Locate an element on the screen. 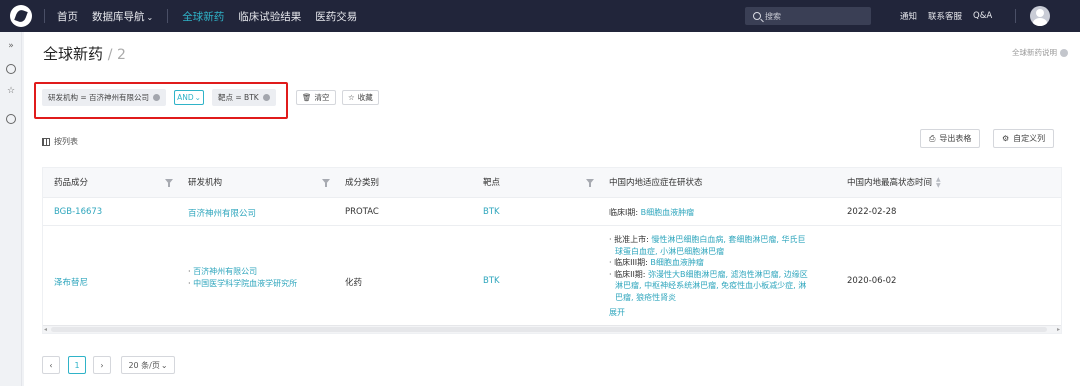 This screenshot has width=1080, height=386. user-avatar is located at coordinates (1040, 16).